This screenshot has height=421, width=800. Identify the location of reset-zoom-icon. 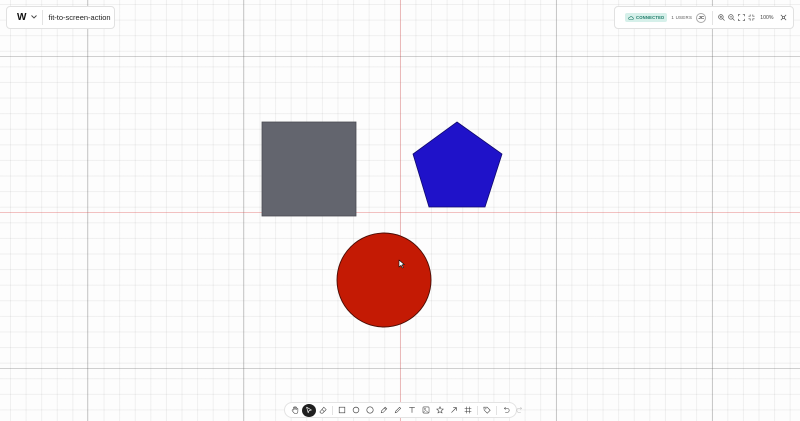
(751, 17).